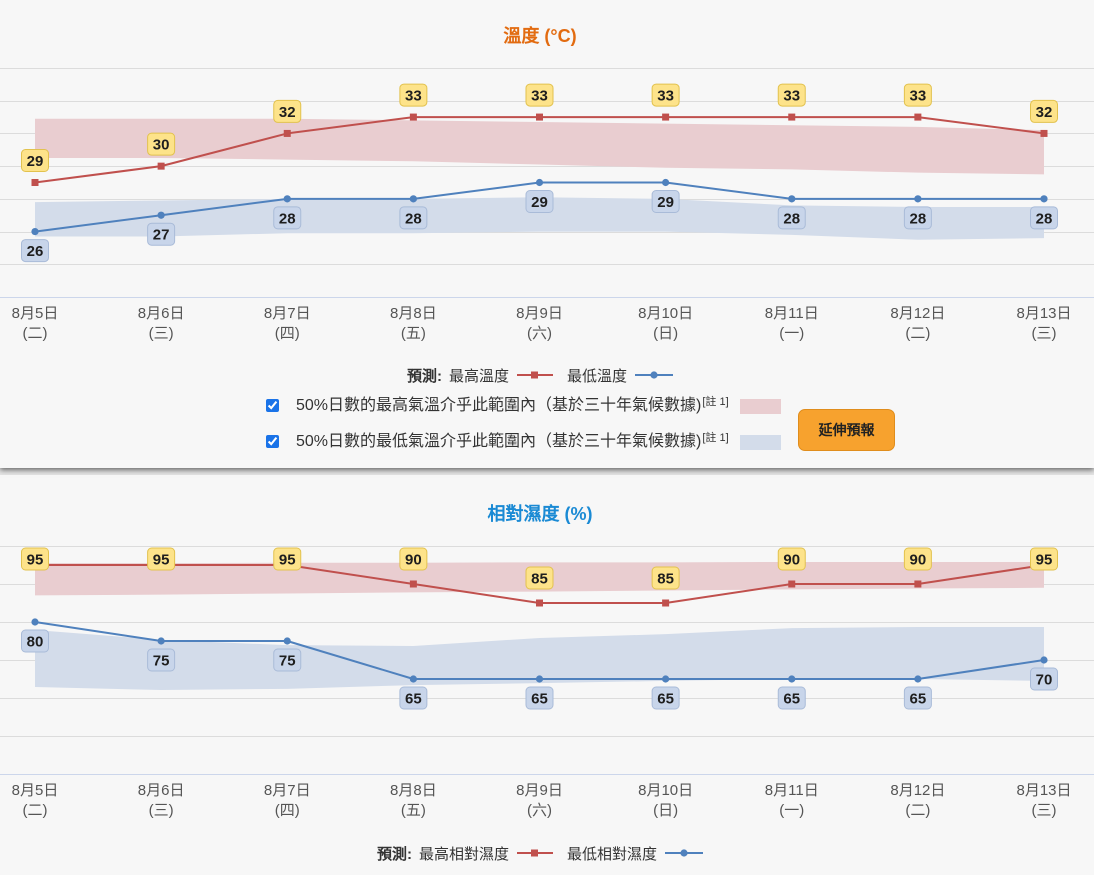  I want to click on min-temp-data-label: 26, so click(35, 251).